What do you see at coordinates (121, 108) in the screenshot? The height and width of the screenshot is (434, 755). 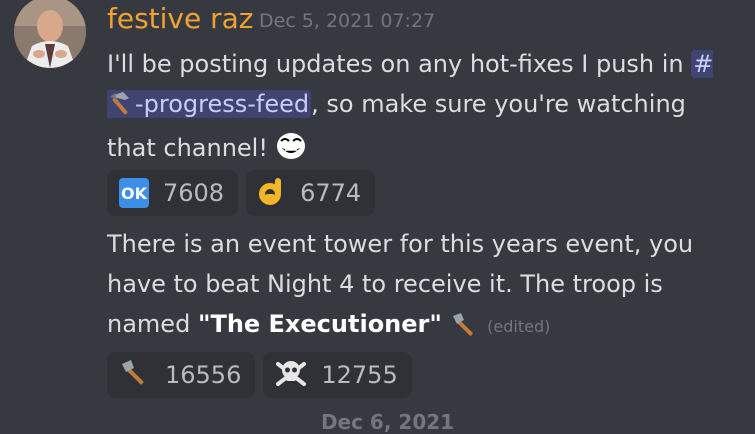 I see `hammer-pick-icon` at bounding box center [121, 108].